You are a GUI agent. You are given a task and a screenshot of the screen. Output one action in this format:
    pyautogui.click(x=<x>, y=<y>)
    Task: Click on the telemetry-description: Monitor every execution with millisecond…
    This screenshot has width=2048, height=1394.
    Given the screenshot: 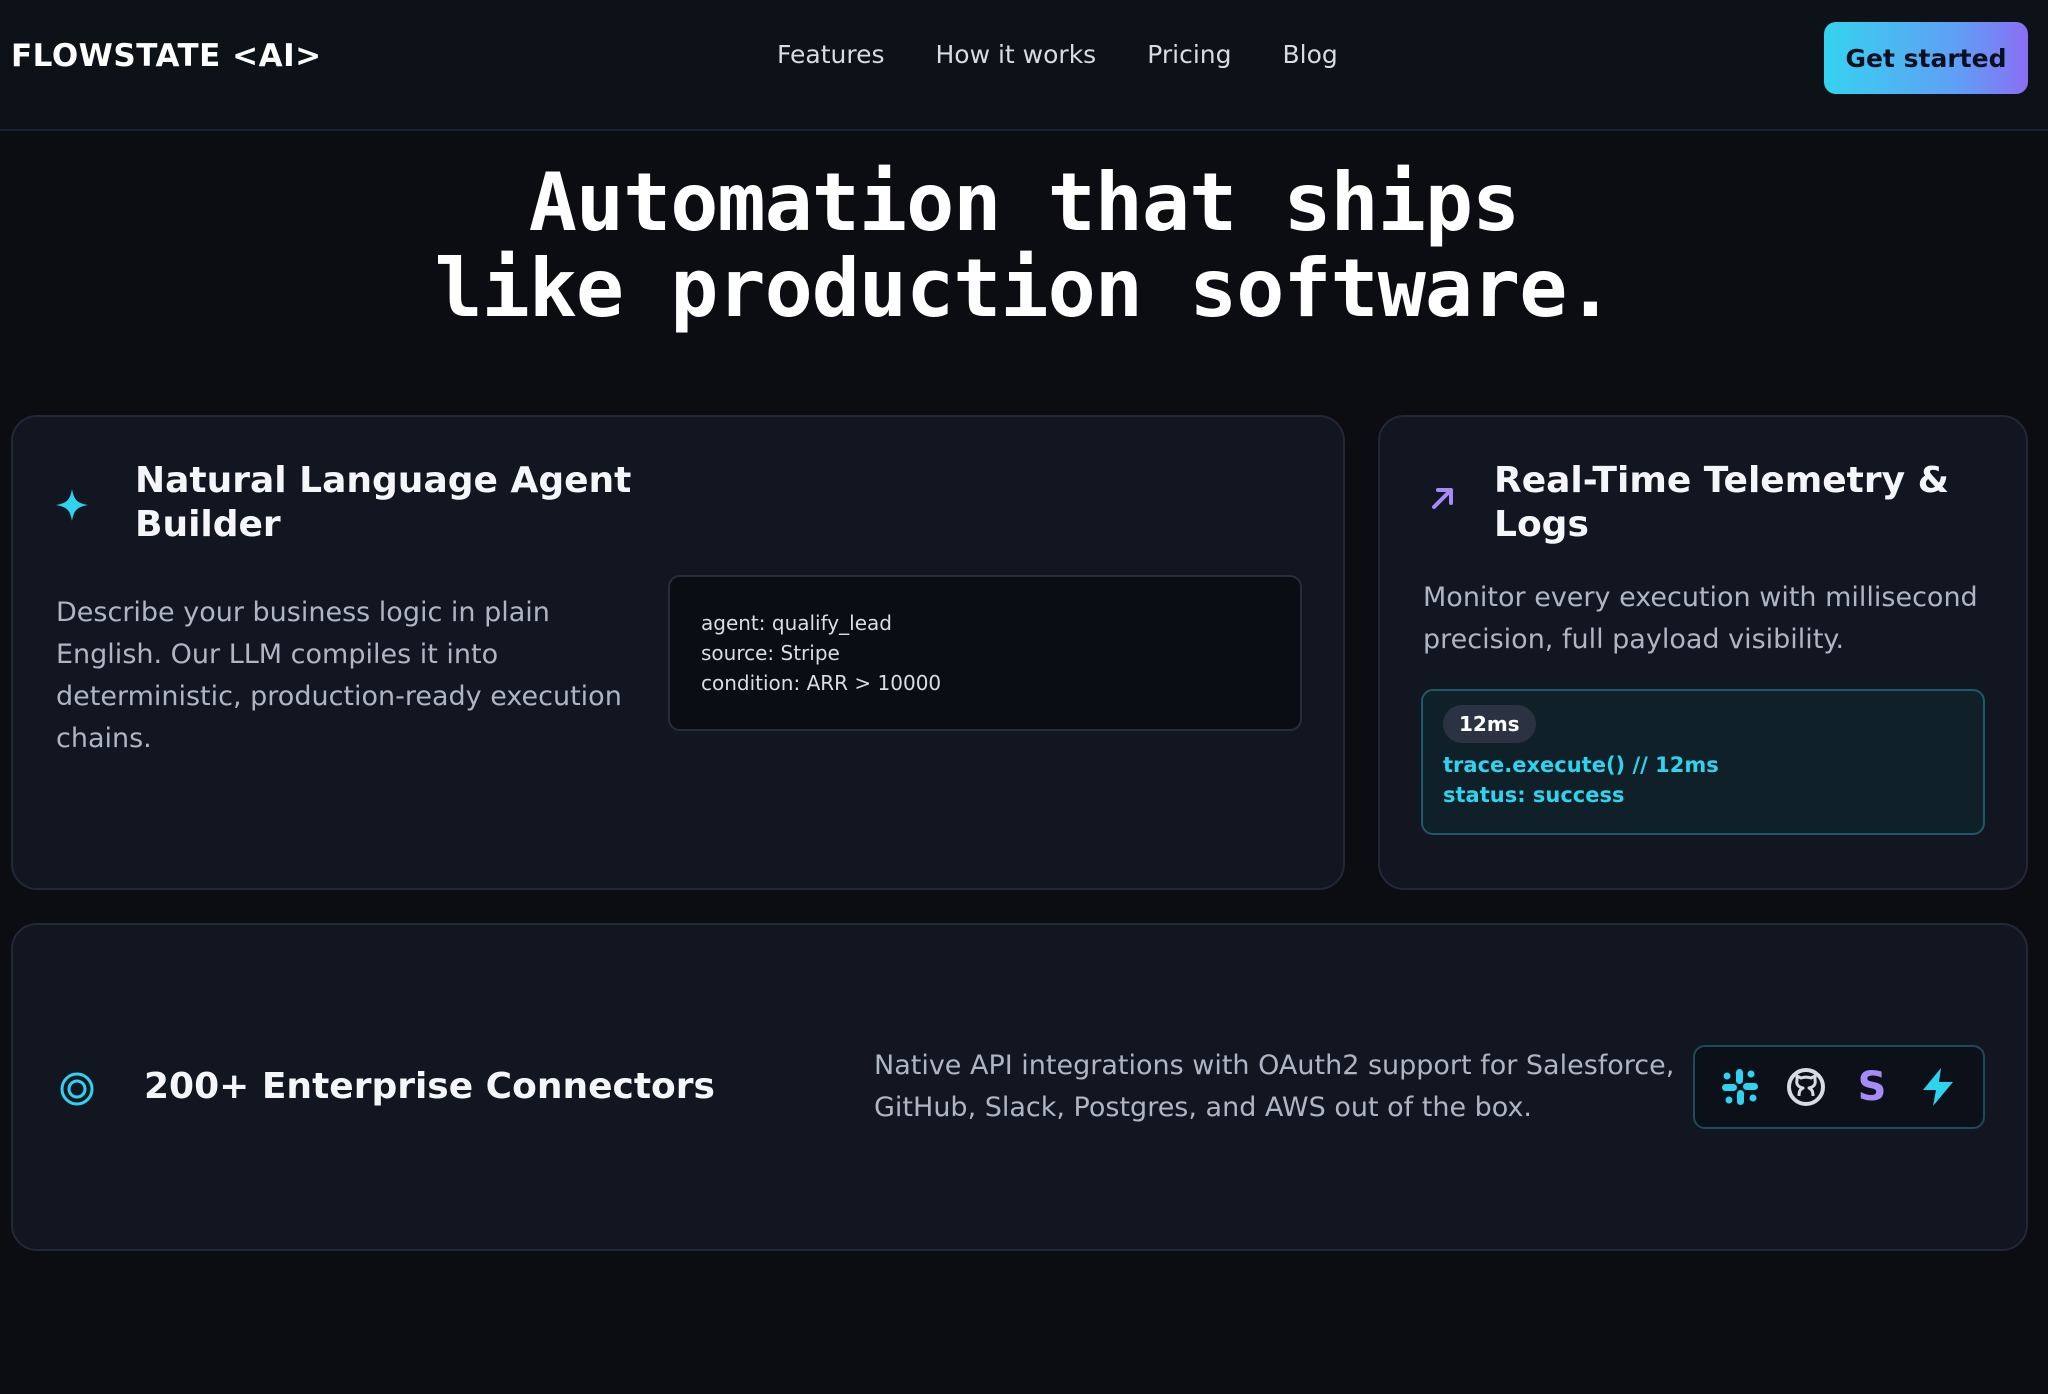 What is the action you would take?
    pyautogui.click(x=1700, y=619)
    